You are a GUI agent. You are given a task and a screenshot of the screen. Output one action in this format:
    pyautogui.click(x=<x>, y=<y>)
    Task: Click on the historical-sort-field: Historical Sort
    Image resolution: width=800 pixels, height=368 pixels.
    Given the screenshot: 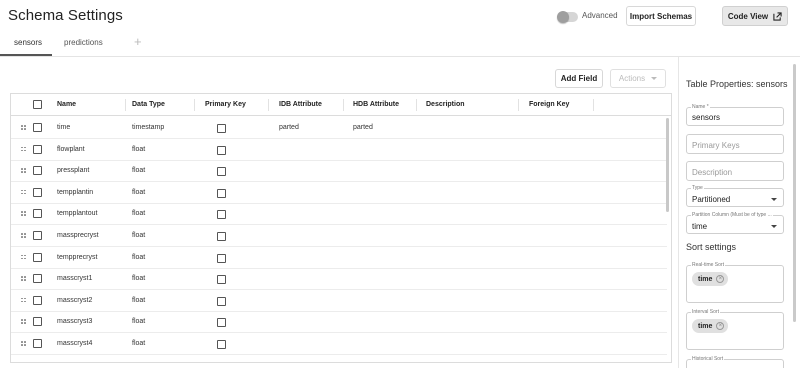 What is the action you would take?
    pyautogui.click(x=735, y=362)
    